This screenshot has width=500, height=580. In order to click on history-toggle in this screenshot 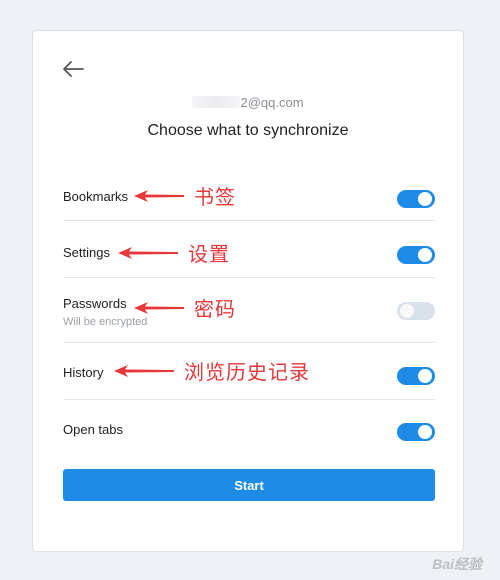, I will do `click(416, 376)`.